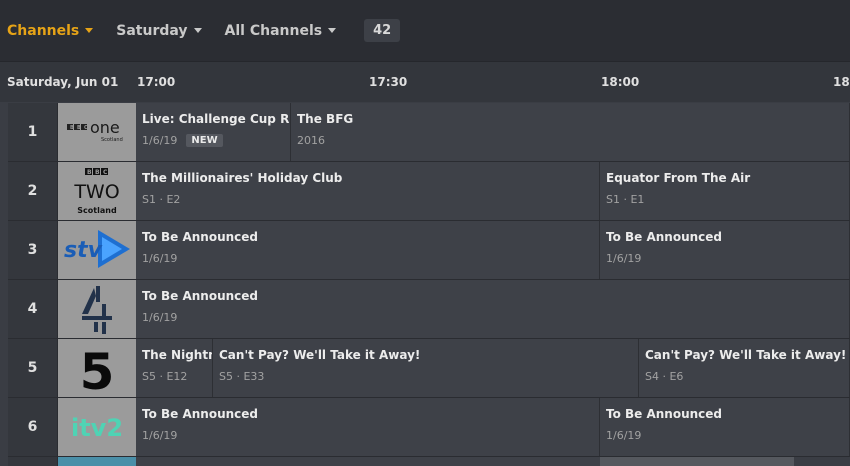 The height and width of the screenshot is (466, 850). Describe the element at coordinates (165, 376) in the screenshot. I see `program-subtitle: S5 · E12` at that location.